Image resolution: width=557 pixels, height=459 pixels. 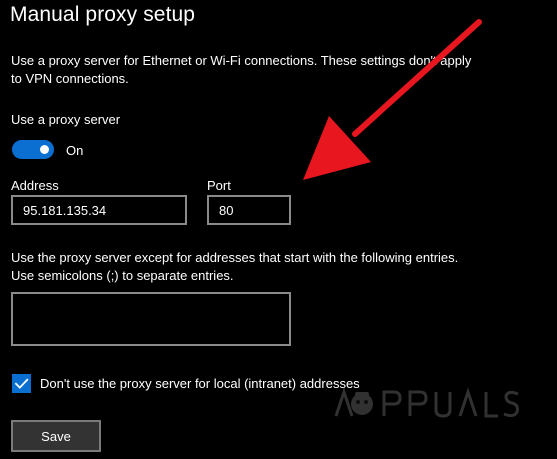 I want to click on address-input, so click(x=99, y=210).